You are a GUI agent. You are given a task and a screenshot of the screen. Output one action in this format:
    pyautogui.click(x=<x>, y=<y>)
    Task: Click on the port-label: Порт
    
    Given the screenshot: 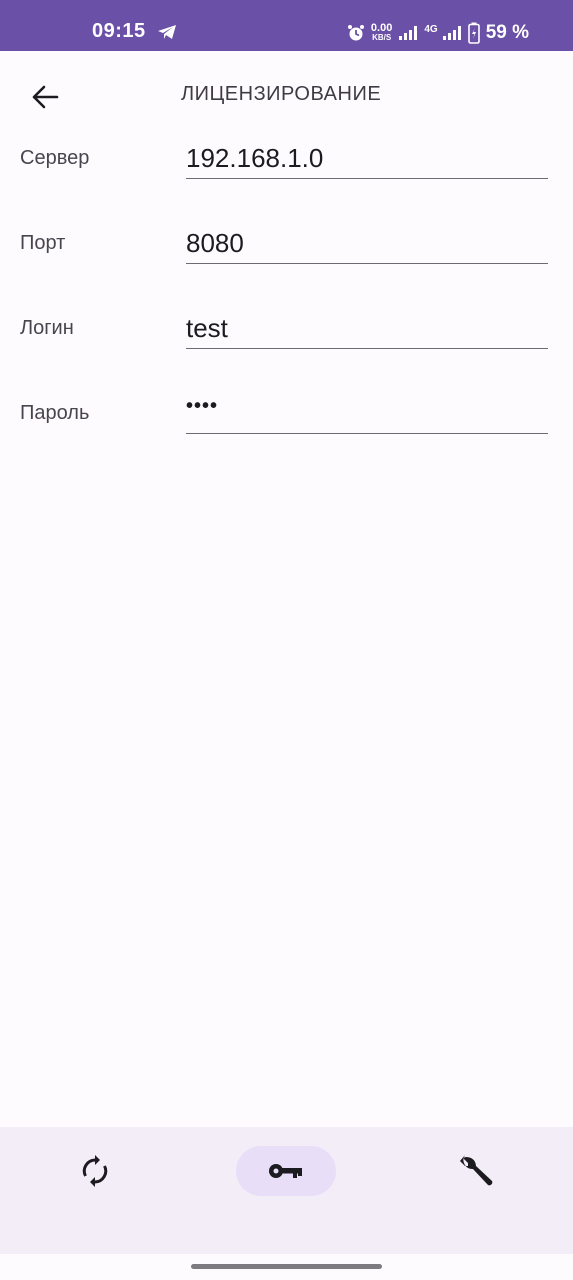 What is the action you would take?
    pyautogui.click(x=43, y=243)
    